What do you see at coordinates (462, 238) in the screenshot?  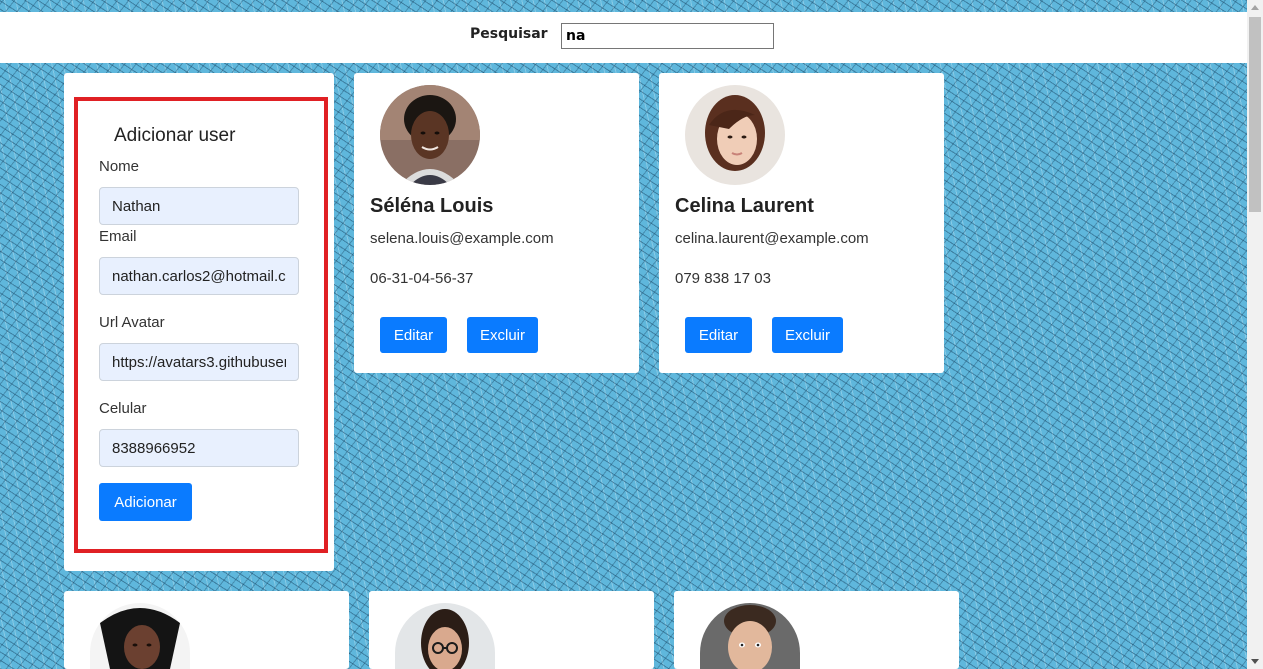 I see `user-email: selena.louis@example.com` at bounding box center [462, 238].